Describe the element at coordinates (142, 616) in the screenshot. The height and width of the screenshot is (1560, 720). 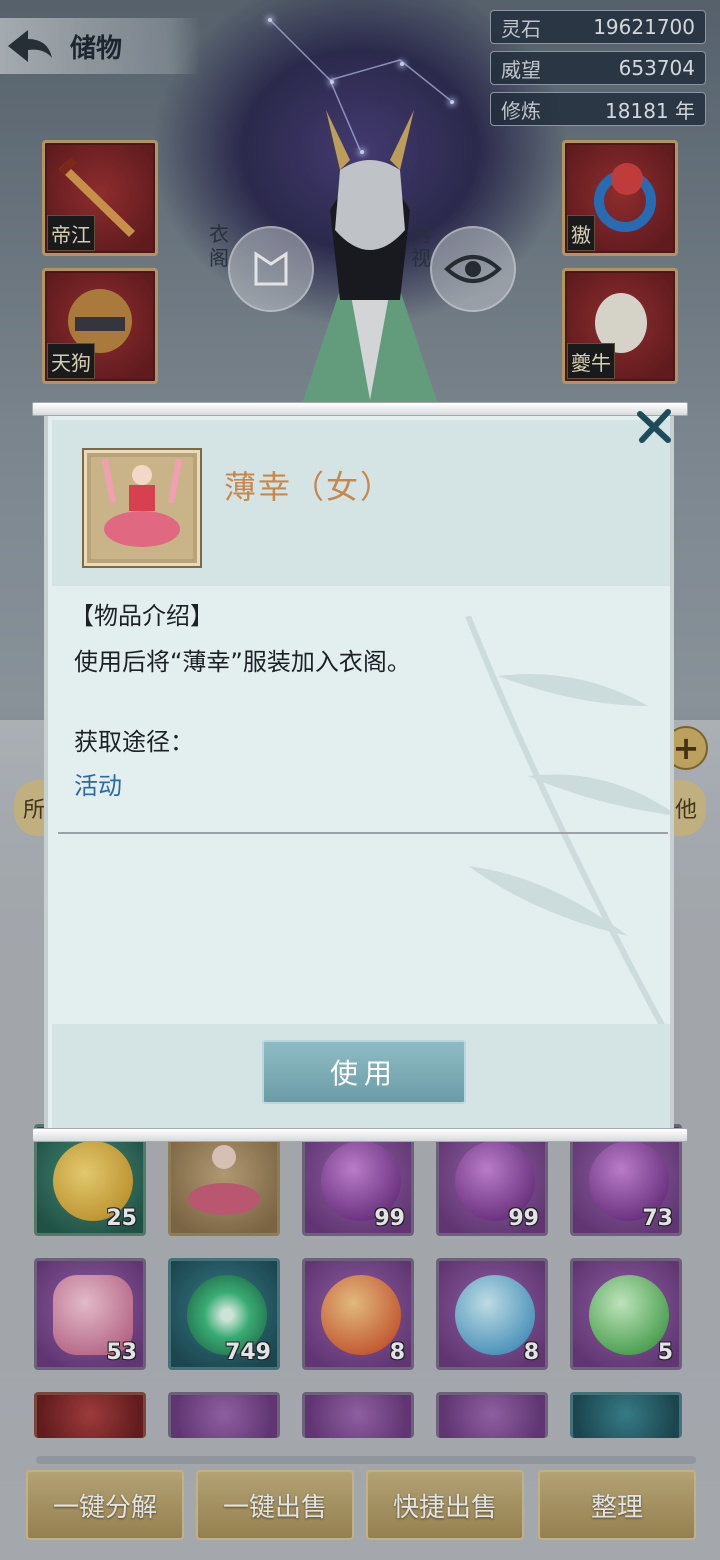
I see `item-intro-heading: 【物品介绍】` at that location.